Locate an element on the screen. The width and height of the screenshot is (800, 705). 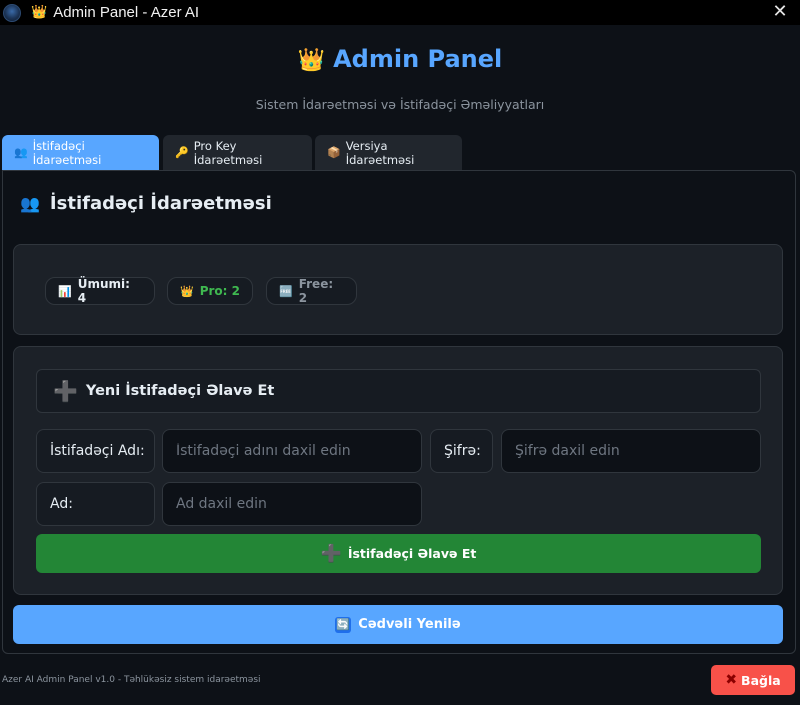
close-icon: ✖ is located at coordinates (731, 680).